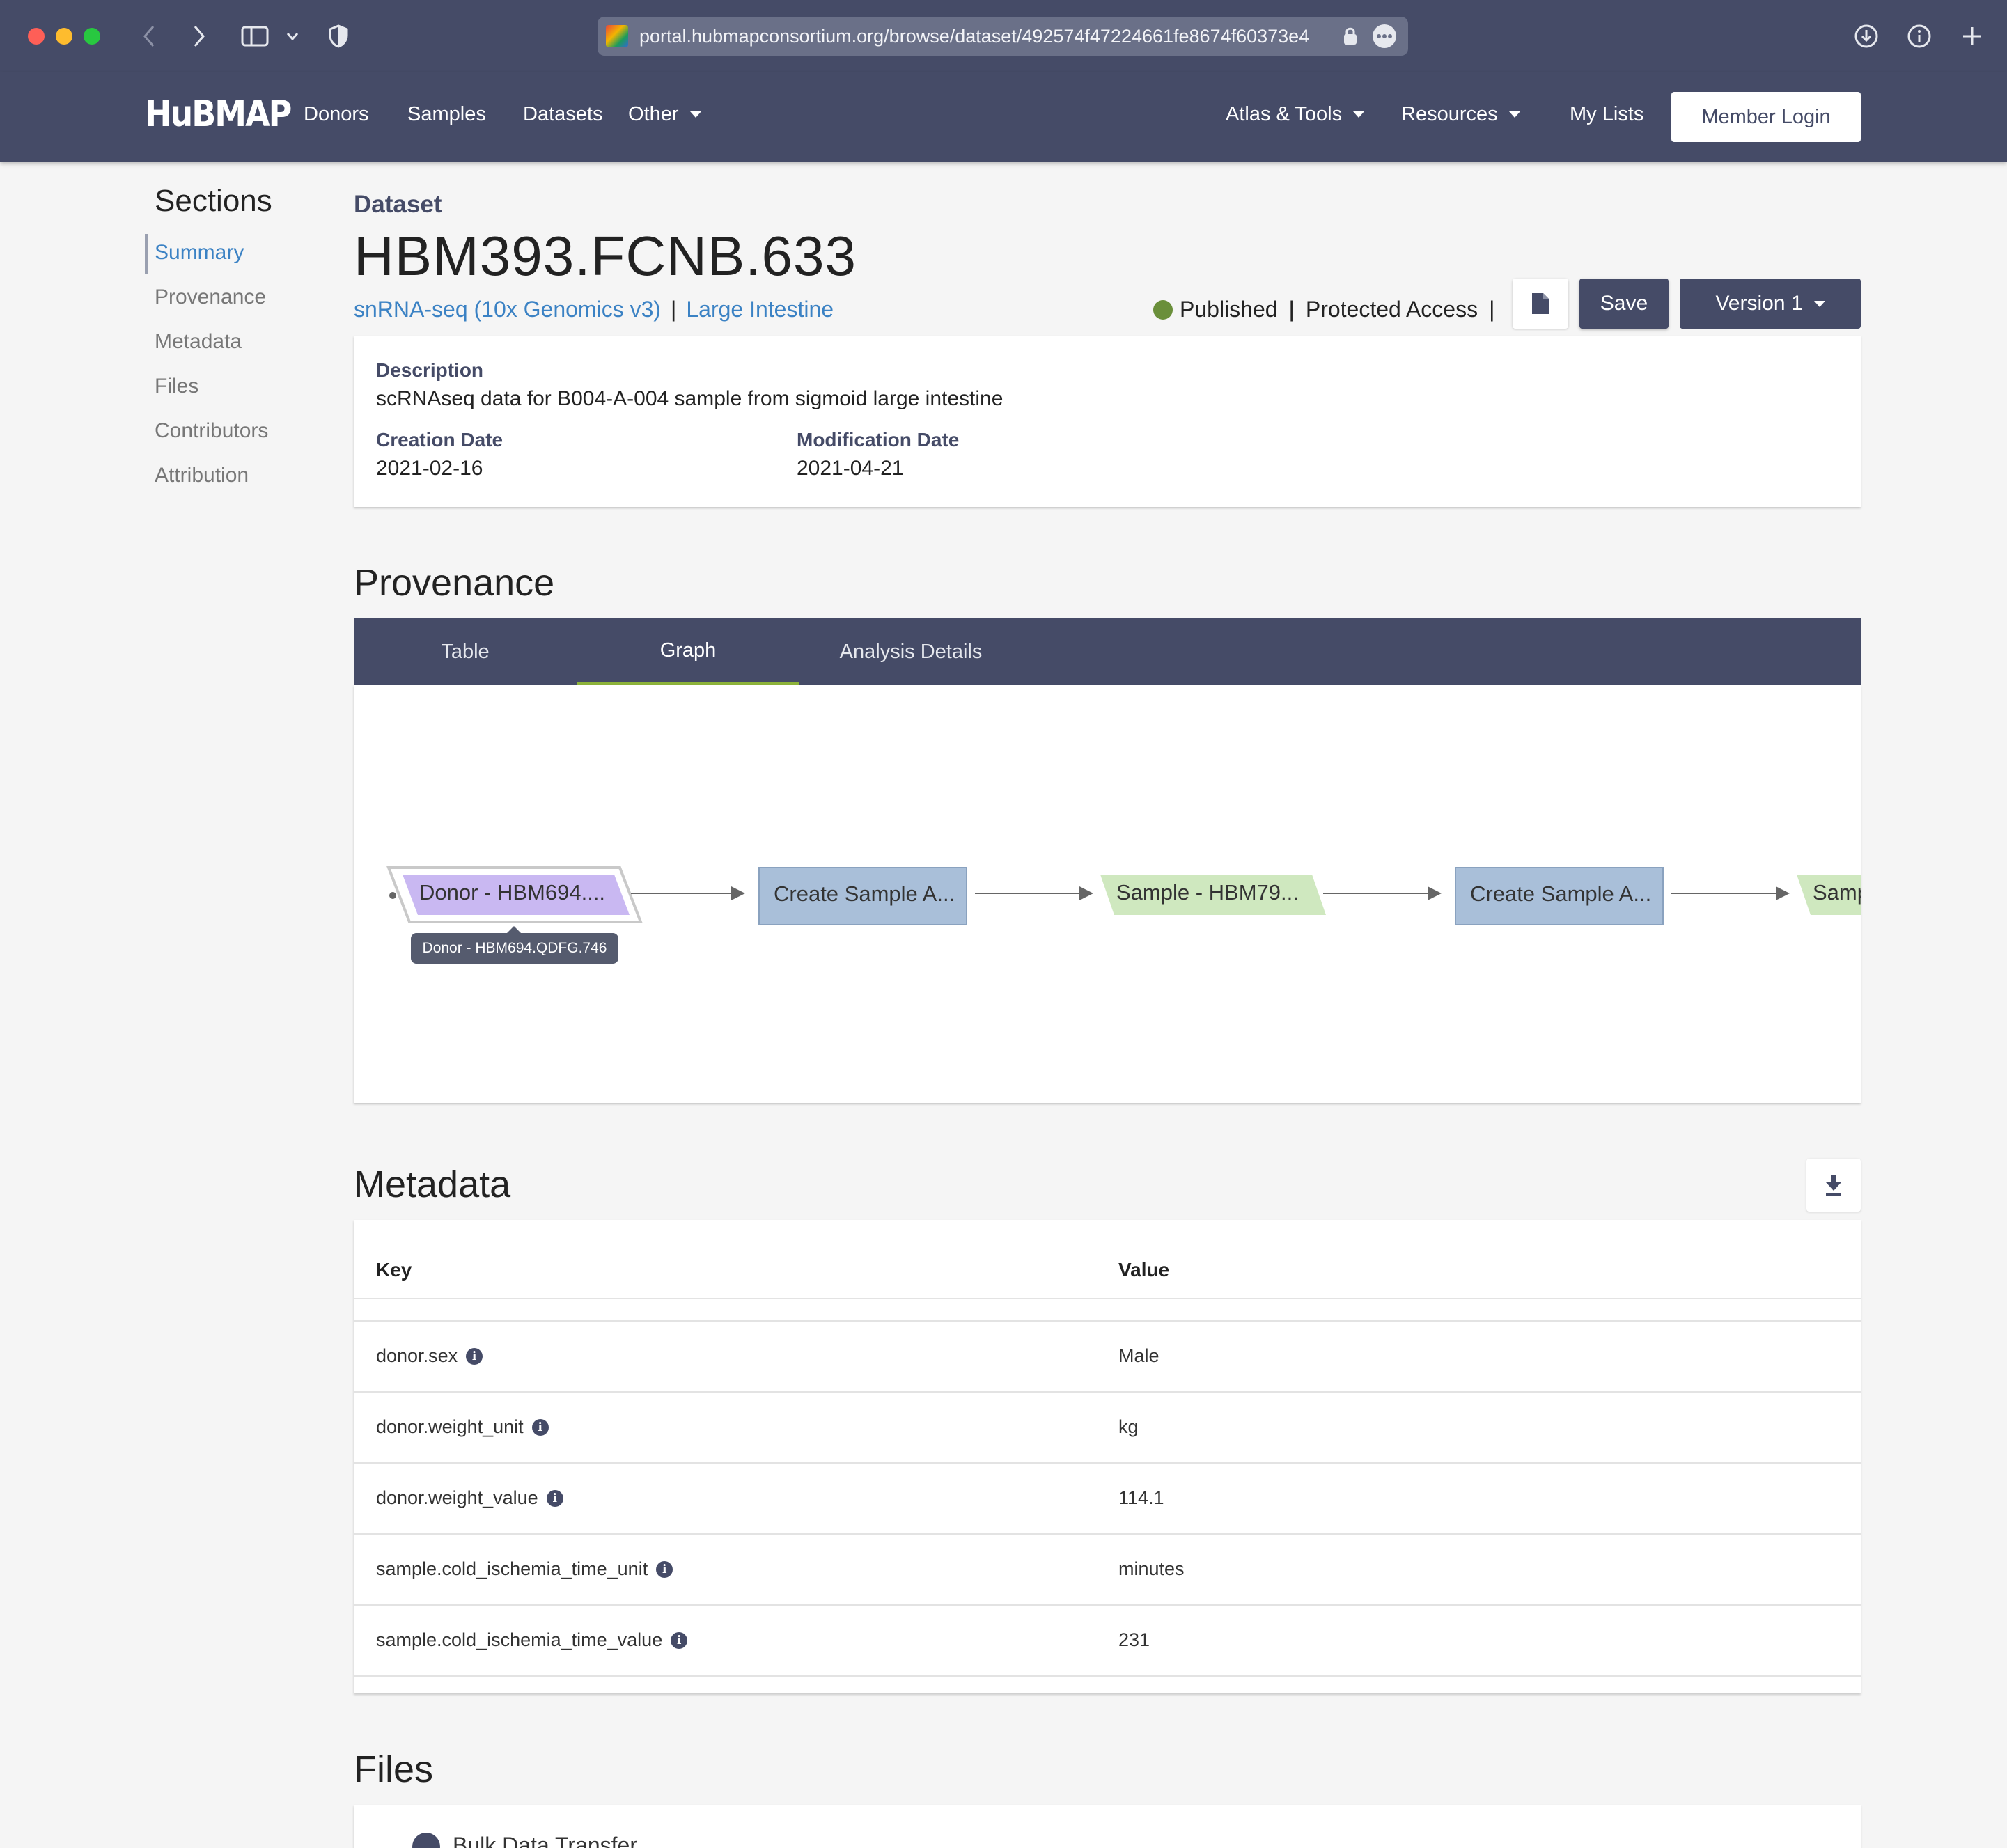  What do you see at coordinates (1141, 1497) in the screenshot?
I see `metadata-value: 114.1` at bounding box center [1141, 1497].